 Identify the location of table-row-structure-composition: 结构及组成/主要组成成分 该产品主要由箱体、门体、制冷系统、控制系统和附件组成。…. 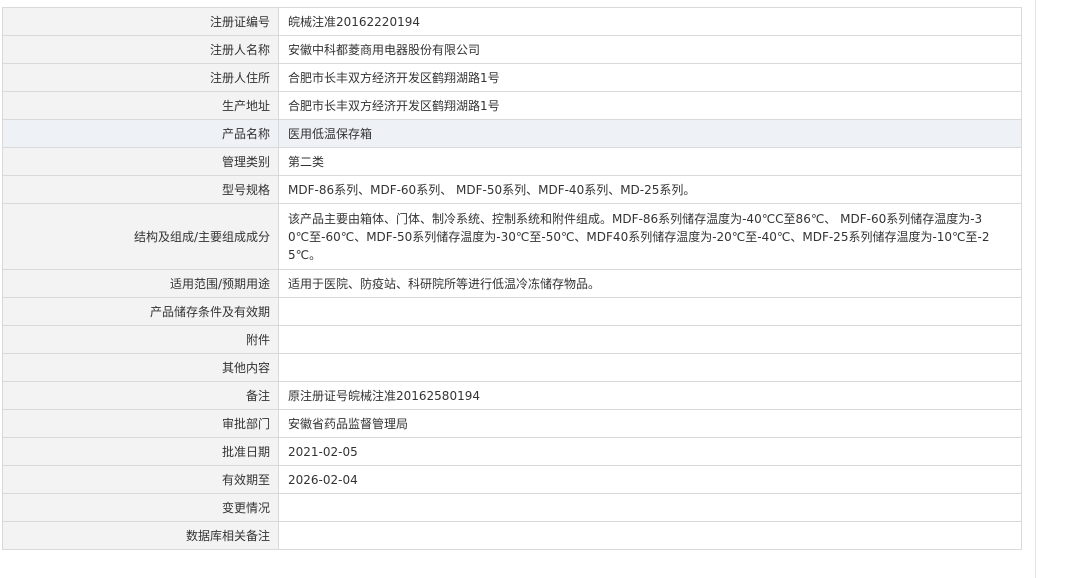
(512, 236).